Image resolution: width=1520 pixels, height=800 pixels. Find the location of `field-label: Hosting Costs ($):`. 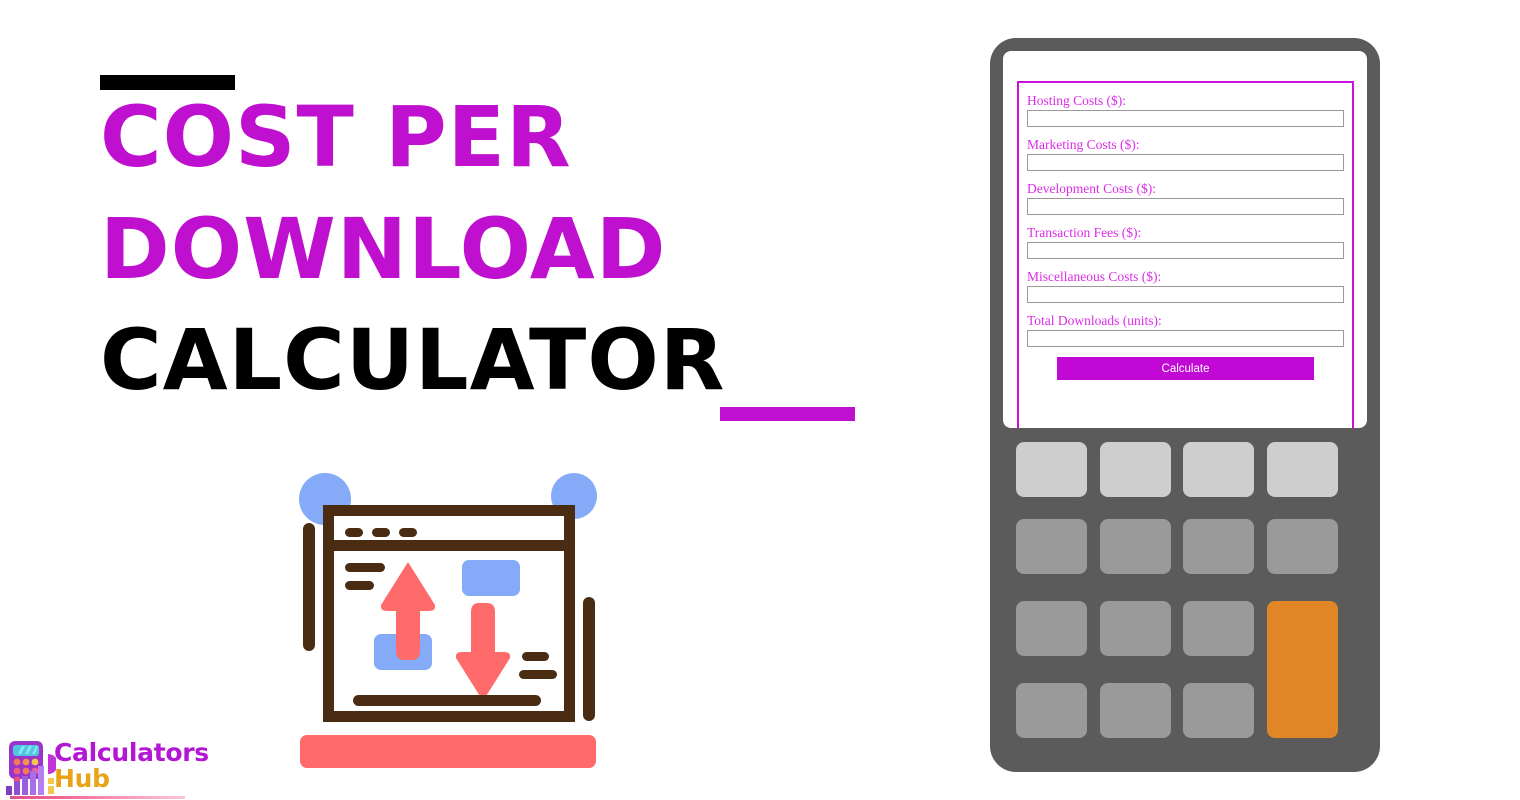

field-label: Hosting Costs ($): is located at coordinates (1077, 100).